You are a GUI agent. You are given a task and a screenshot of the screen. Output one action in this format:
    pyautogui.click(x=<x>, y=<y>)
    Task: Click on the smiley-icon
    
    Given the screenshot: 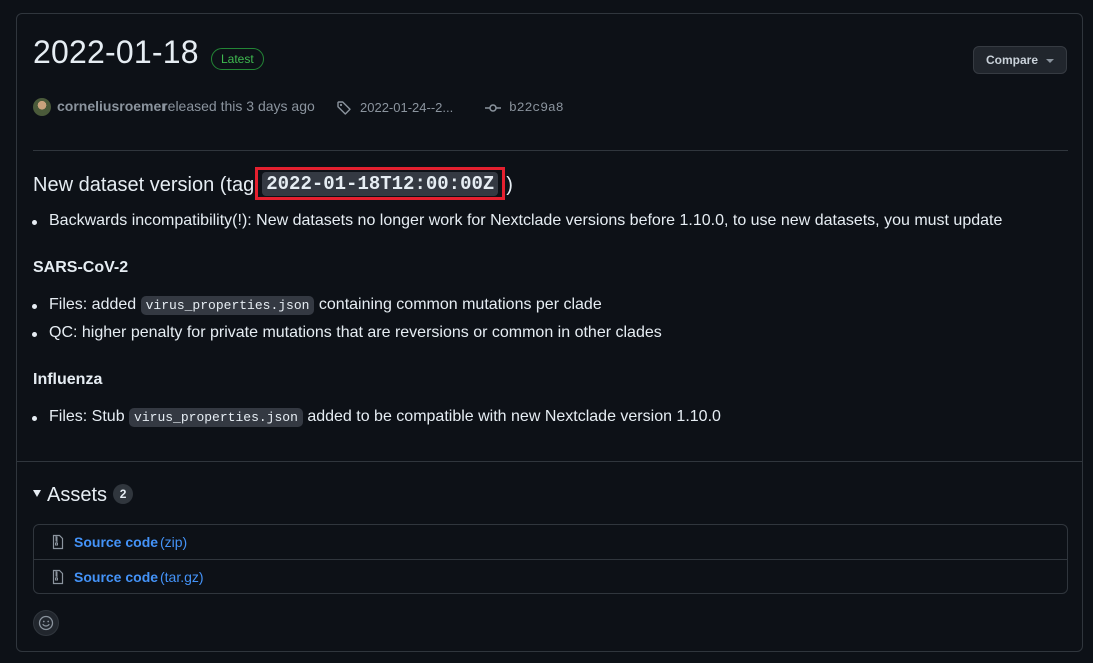 What is the action you would take?
    pyautogui.click(x=46, y=623)
    